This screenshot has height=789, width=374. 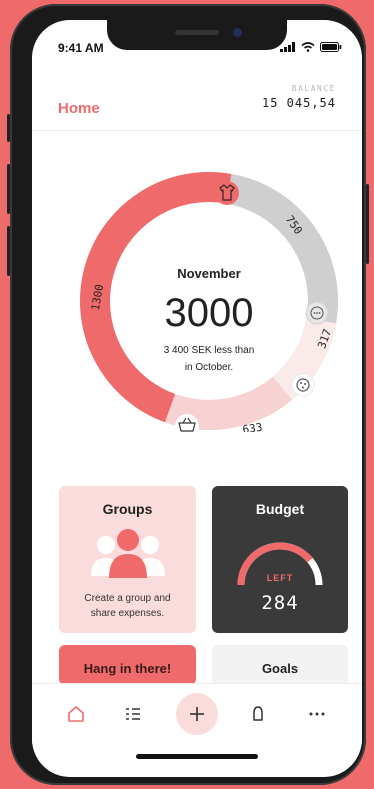 I want to click on system-icons, so click(x=311, y=47).